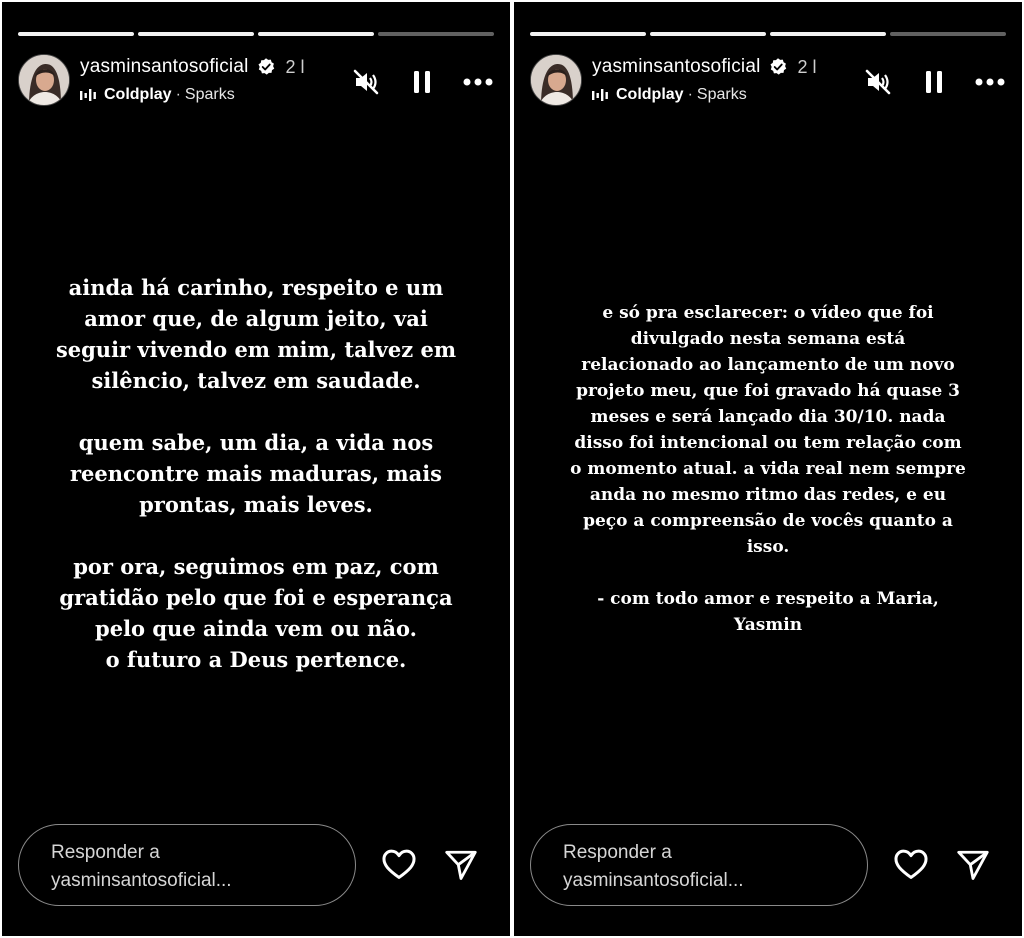 The width and height of the screenshot is (1024, 938). I want to click on story-text-line: amor que, de algum jeito, vai, so click(256, 318).